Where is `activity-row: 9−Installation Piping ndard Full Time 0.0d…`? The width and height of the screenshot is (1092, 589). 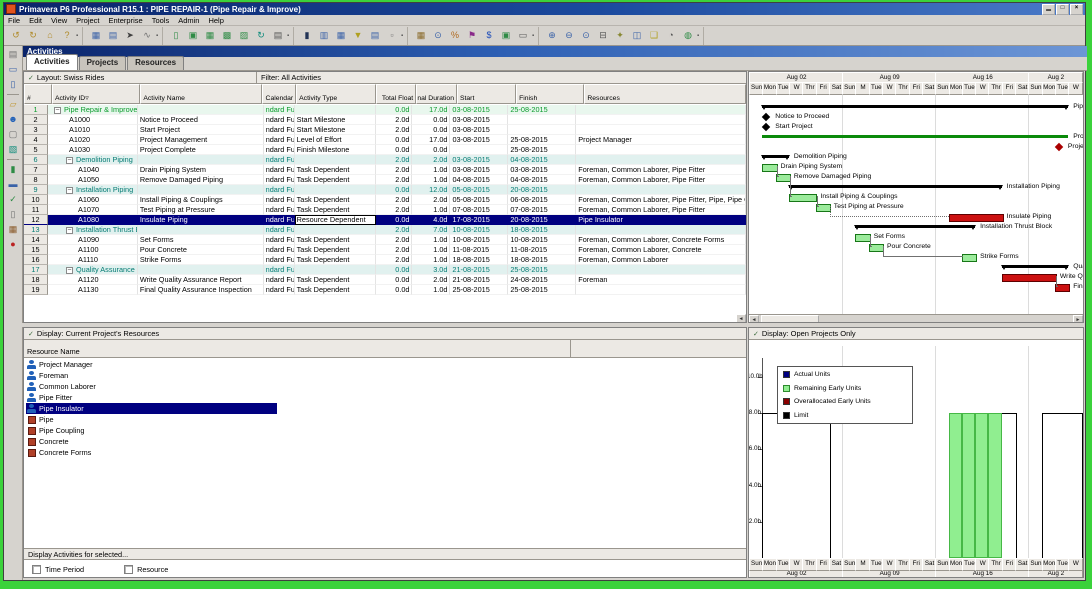
activity-row: 9−Installation Piping ndard Full Time 0.0d… is located at coordinates (385, 190).